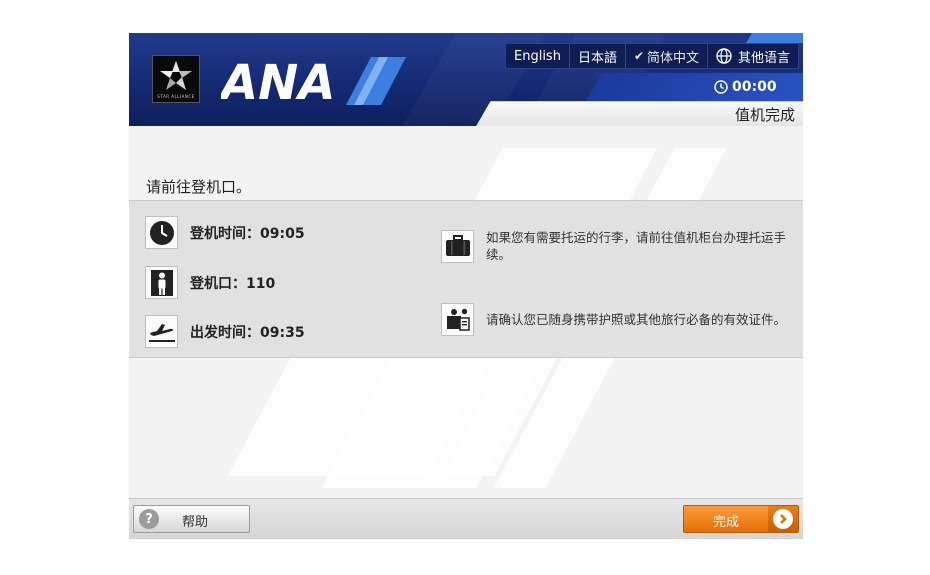  Describe the element at coordinates (639, 56) in the screenshot. I see `check-icon: ✔` at that location.